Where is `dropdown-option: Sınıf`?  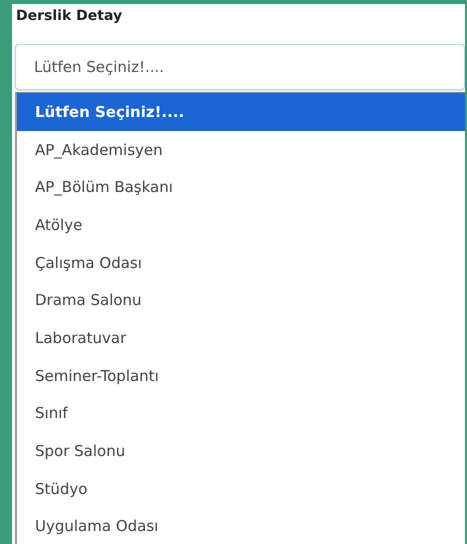
dropdown-option: Sınıf is located at coordinates (241, 413).